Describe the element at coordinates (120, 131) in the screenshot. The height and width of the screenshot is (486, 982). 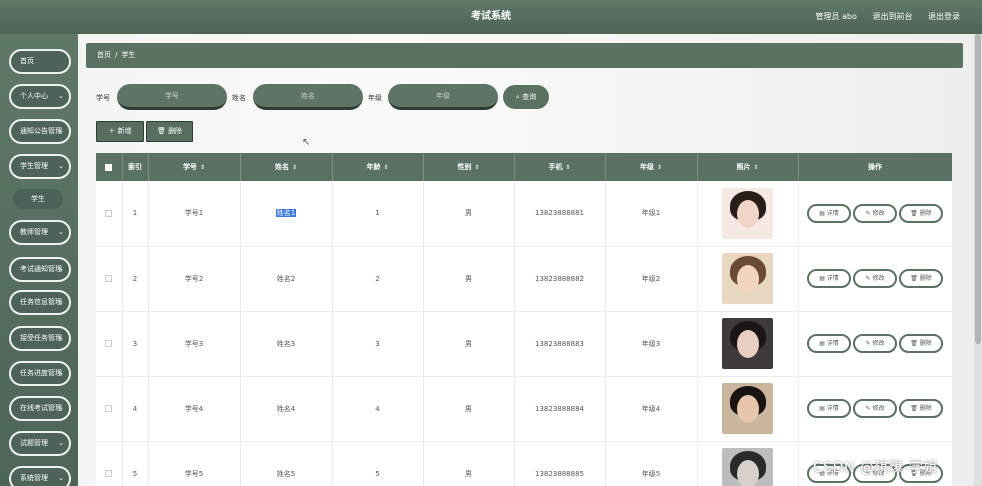
I see `add-button: ＋ 新增` at that location.